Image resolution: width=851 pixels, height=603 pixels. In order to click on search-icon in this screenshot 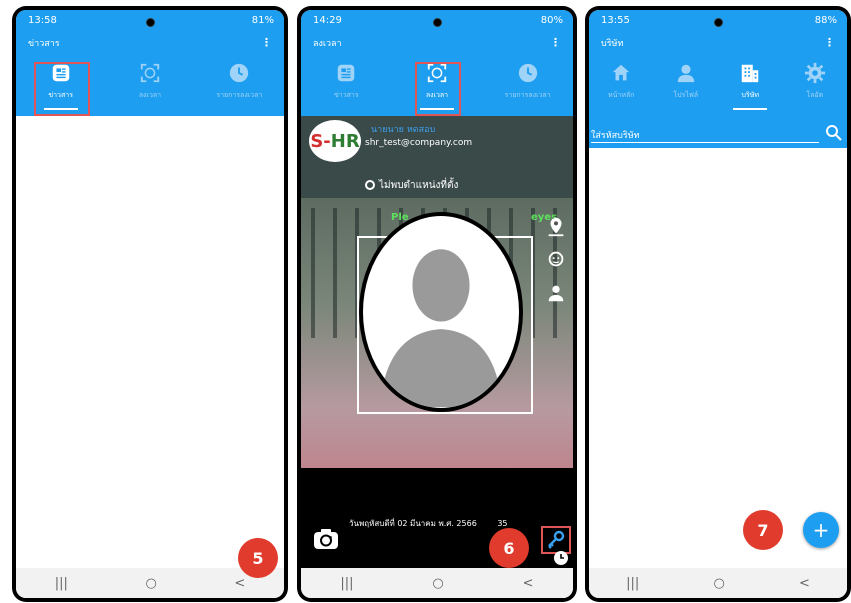, I will do `click(834, 133)`.